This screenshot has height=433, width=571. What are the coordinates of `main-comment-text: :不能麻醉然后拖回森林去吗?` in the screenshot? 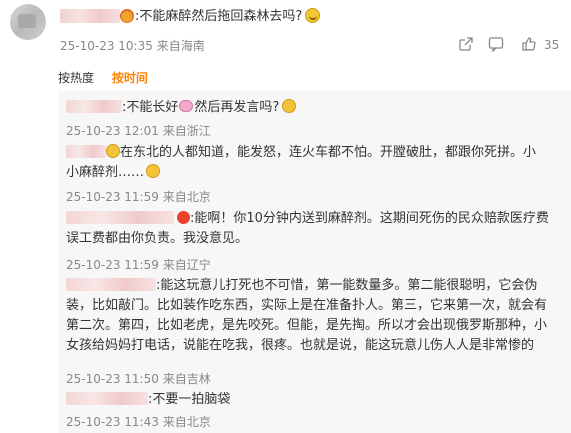 It's located at (228, 16).